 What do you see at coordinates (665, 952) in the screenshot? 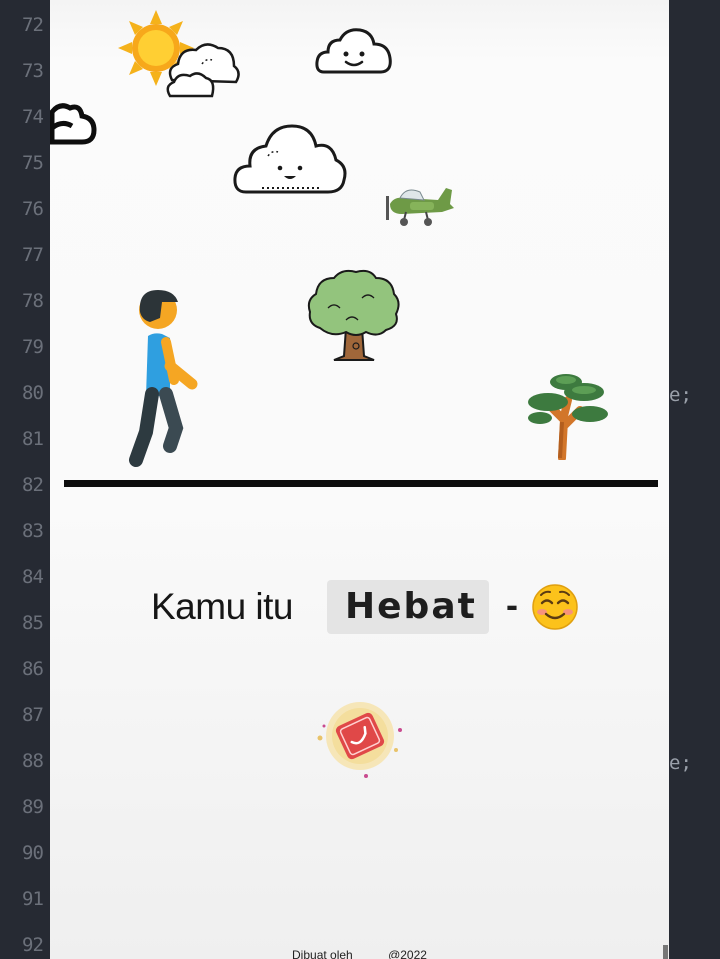
I see `scrollbar-thumb` at bounding box center [665, 952].